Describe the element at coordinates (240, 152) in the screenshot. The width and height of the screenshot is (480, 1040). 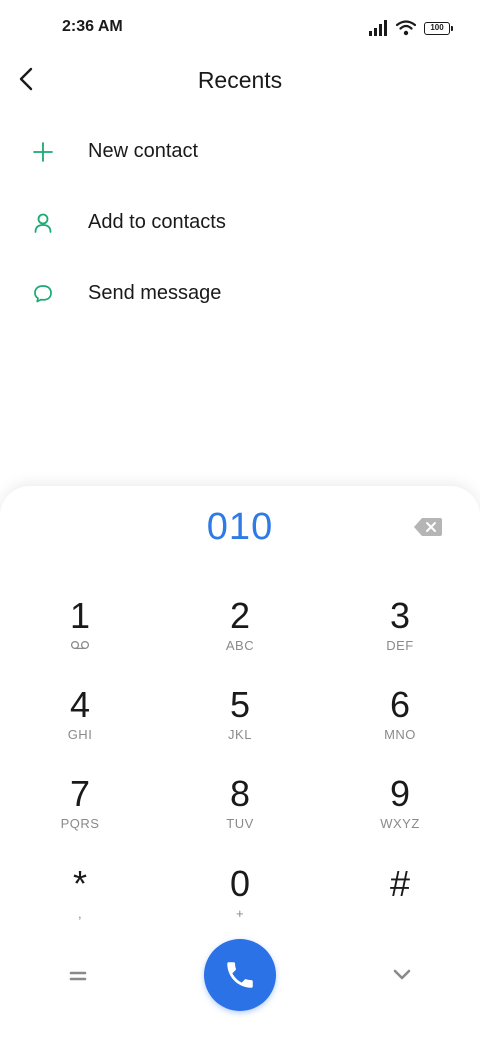
I see `new-contact-item: New contact` at that location.